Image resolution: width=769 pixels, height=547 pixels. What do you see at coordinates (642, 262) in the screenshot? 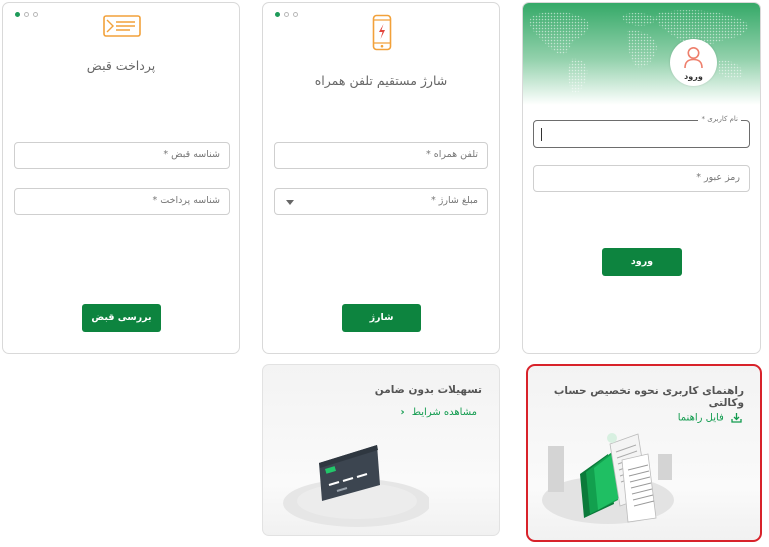
I see `login-button: ورود` at bounding box center [642, 262].